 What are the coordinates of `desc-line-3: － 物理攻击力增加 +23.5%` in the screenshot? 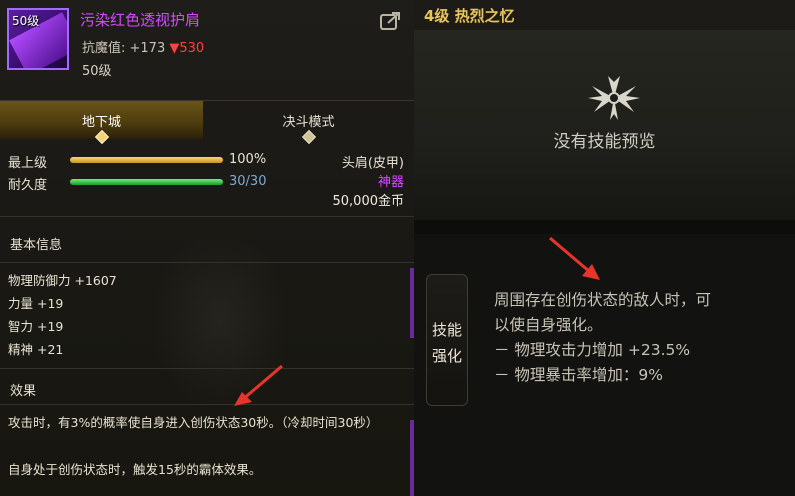 It's located at (592, 350).